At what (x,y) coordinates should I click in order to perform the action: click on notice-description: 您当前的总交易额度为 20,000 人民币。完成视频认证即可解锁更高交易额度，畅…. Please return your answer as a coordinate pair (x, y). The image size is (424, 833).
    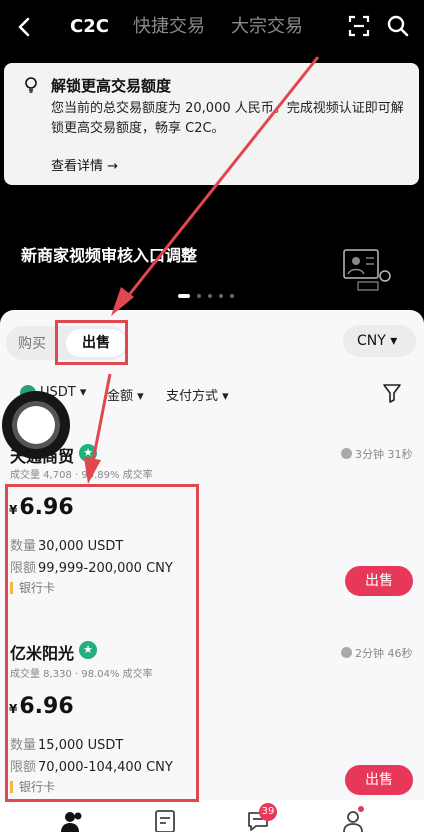
    Looking at the image, I should click on (227, 118).